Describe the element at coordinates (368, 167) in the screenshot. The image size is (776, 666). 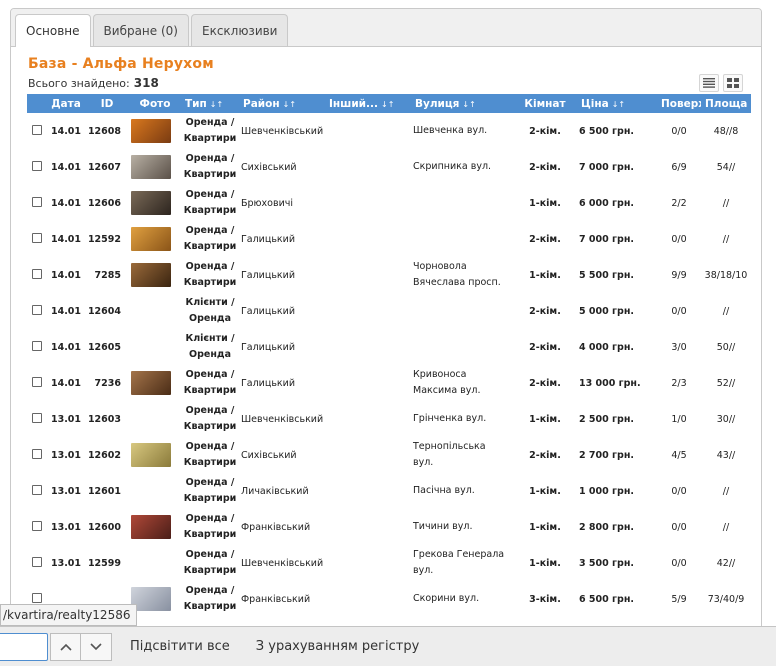
I see `row-other` at that location.